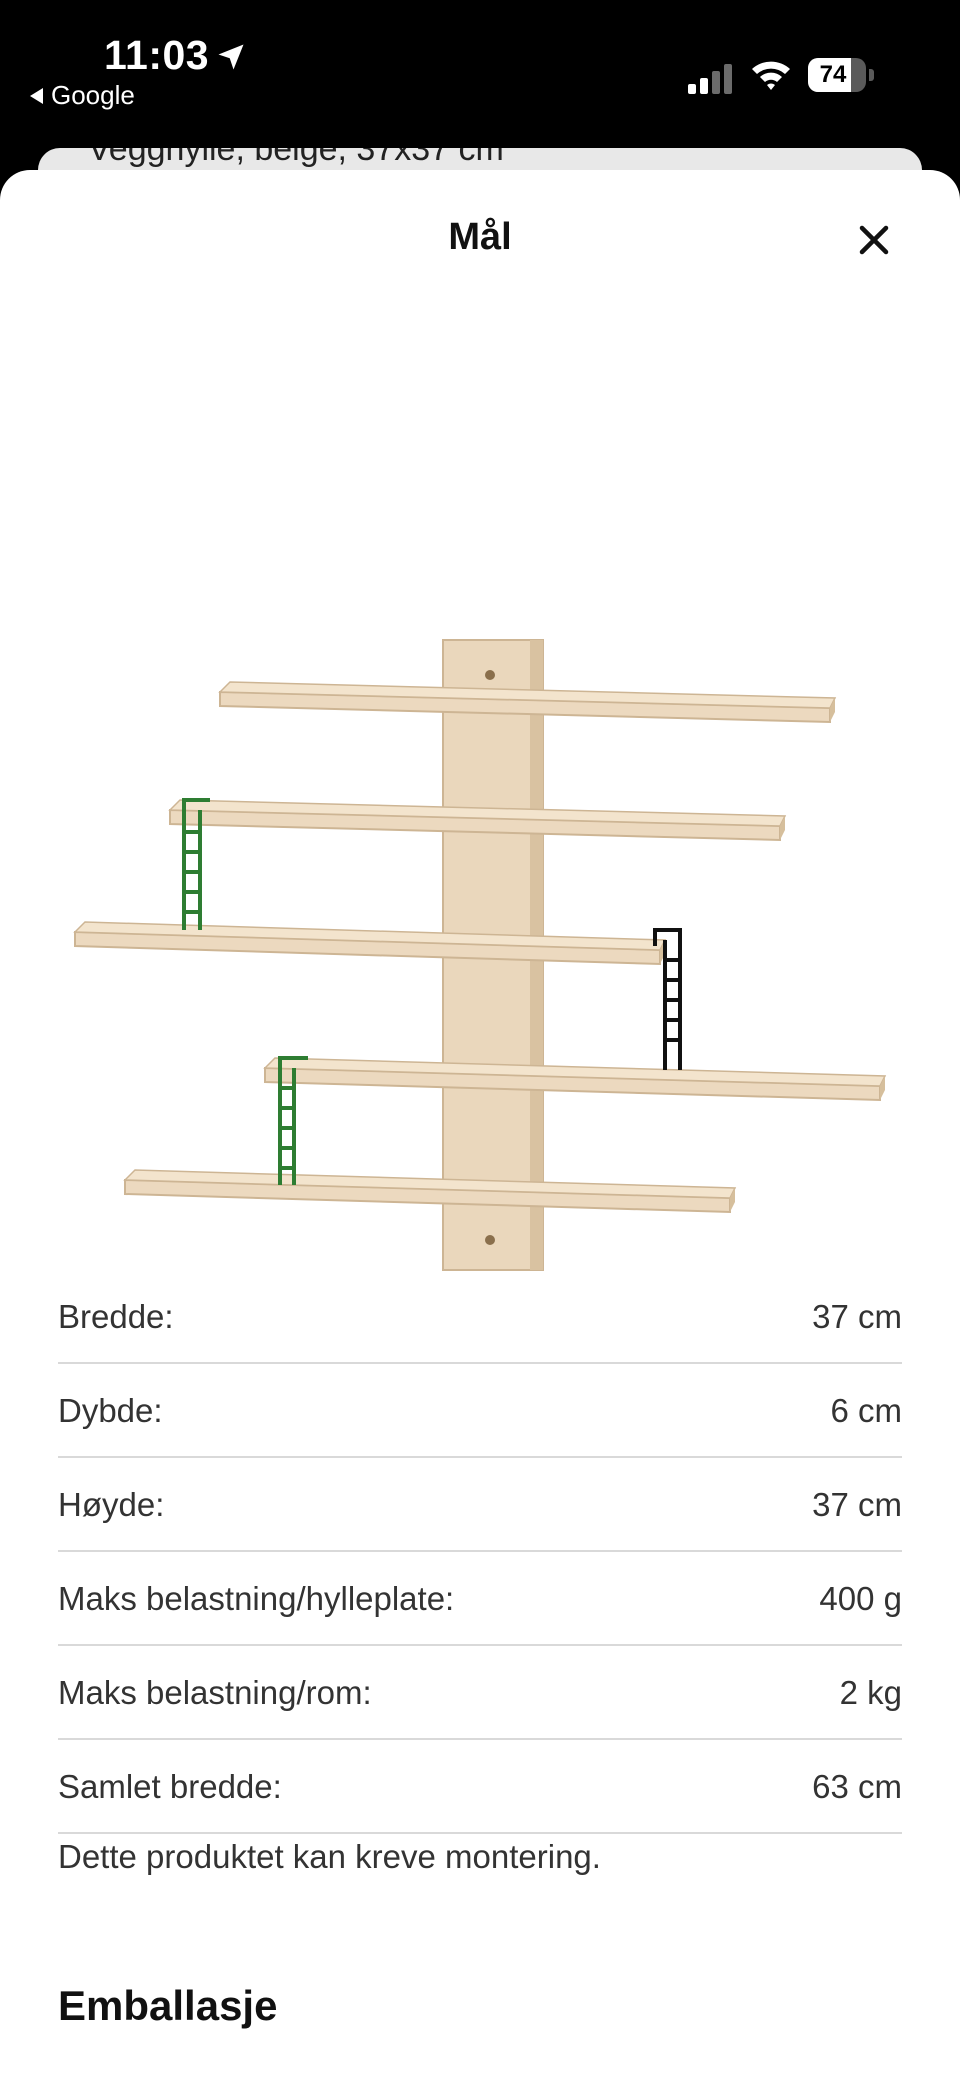 This screenshot has height=2087, width=960. What do you see at coordinates (256, 1598) in the screenshot?
I see `spec-label: Maks belastning/hylleplate:` at bounding box center [256, 1598].